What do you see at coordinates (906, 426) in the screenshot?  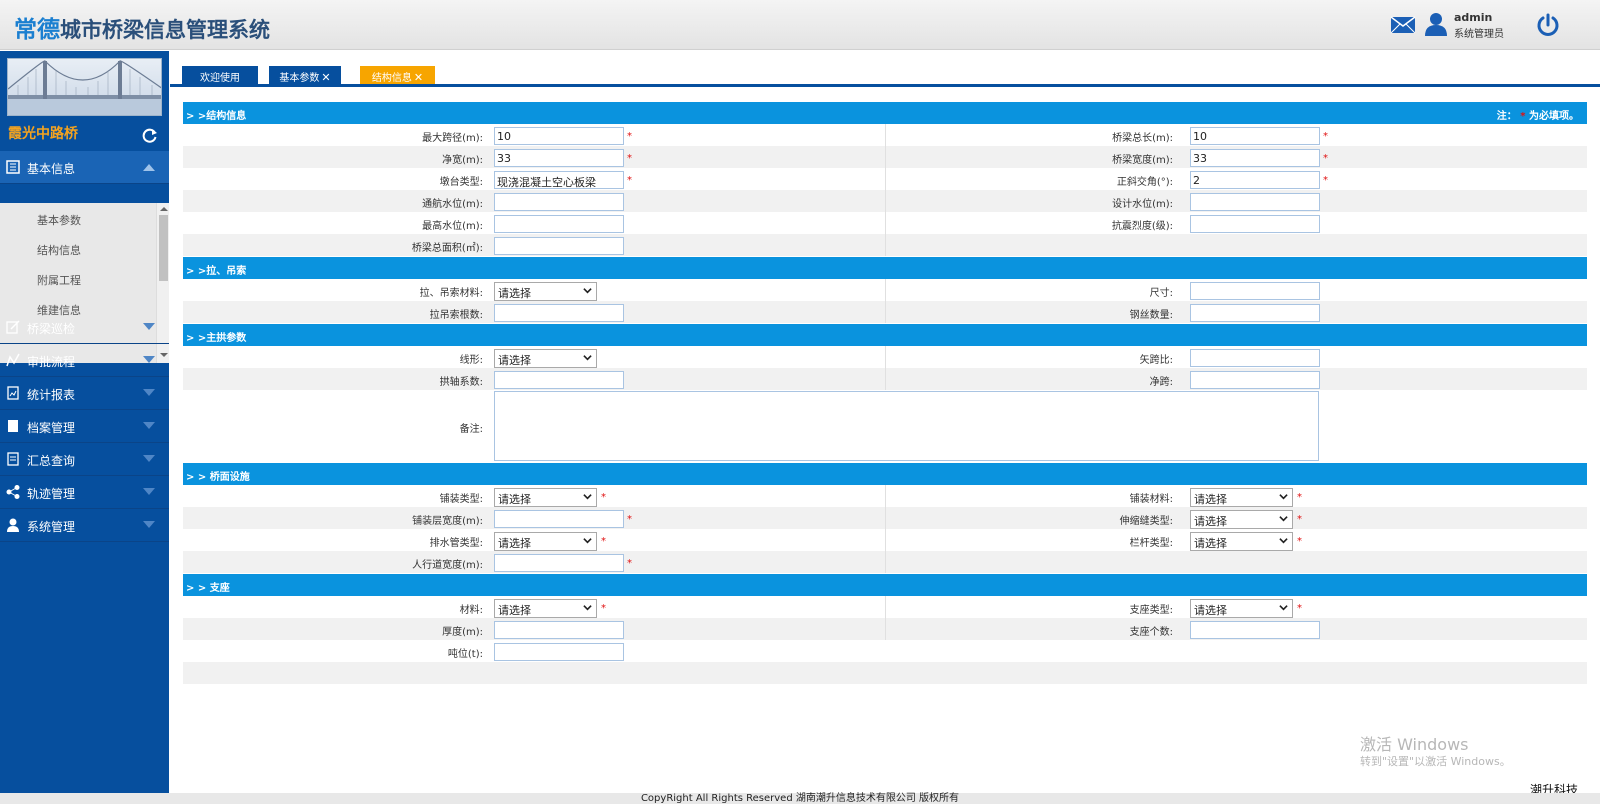 I see `remark-textarea` at bounding box center [906, 426].